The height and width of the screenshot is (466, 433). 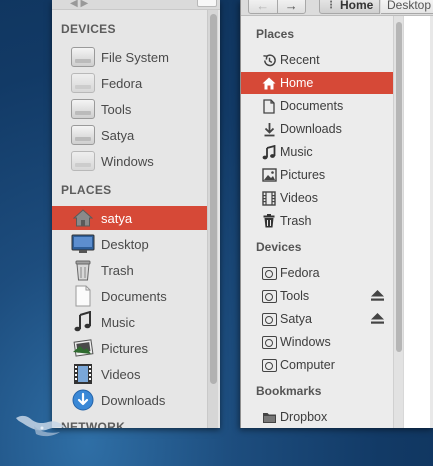 What do you see at coordinates (269, 60) in the screenshot?
I see `recent-icon` at bounding box center [269, 60].